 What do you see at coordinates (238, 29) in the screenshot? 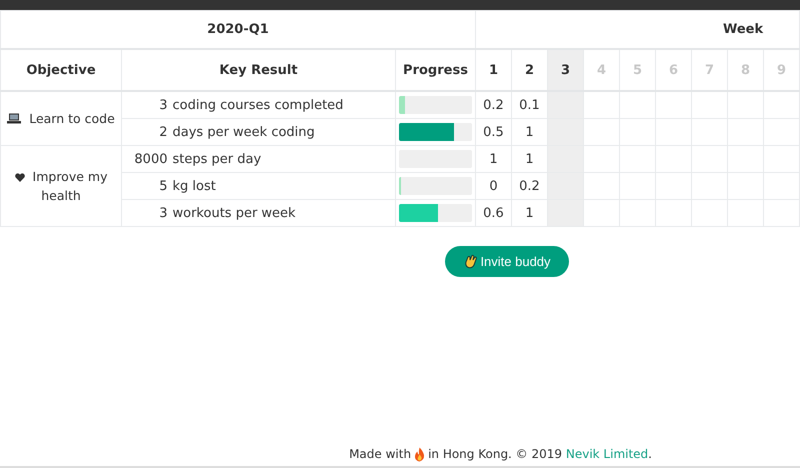
I see `quarter-heading: 2020-Q1` at bounding box center [238, 29].